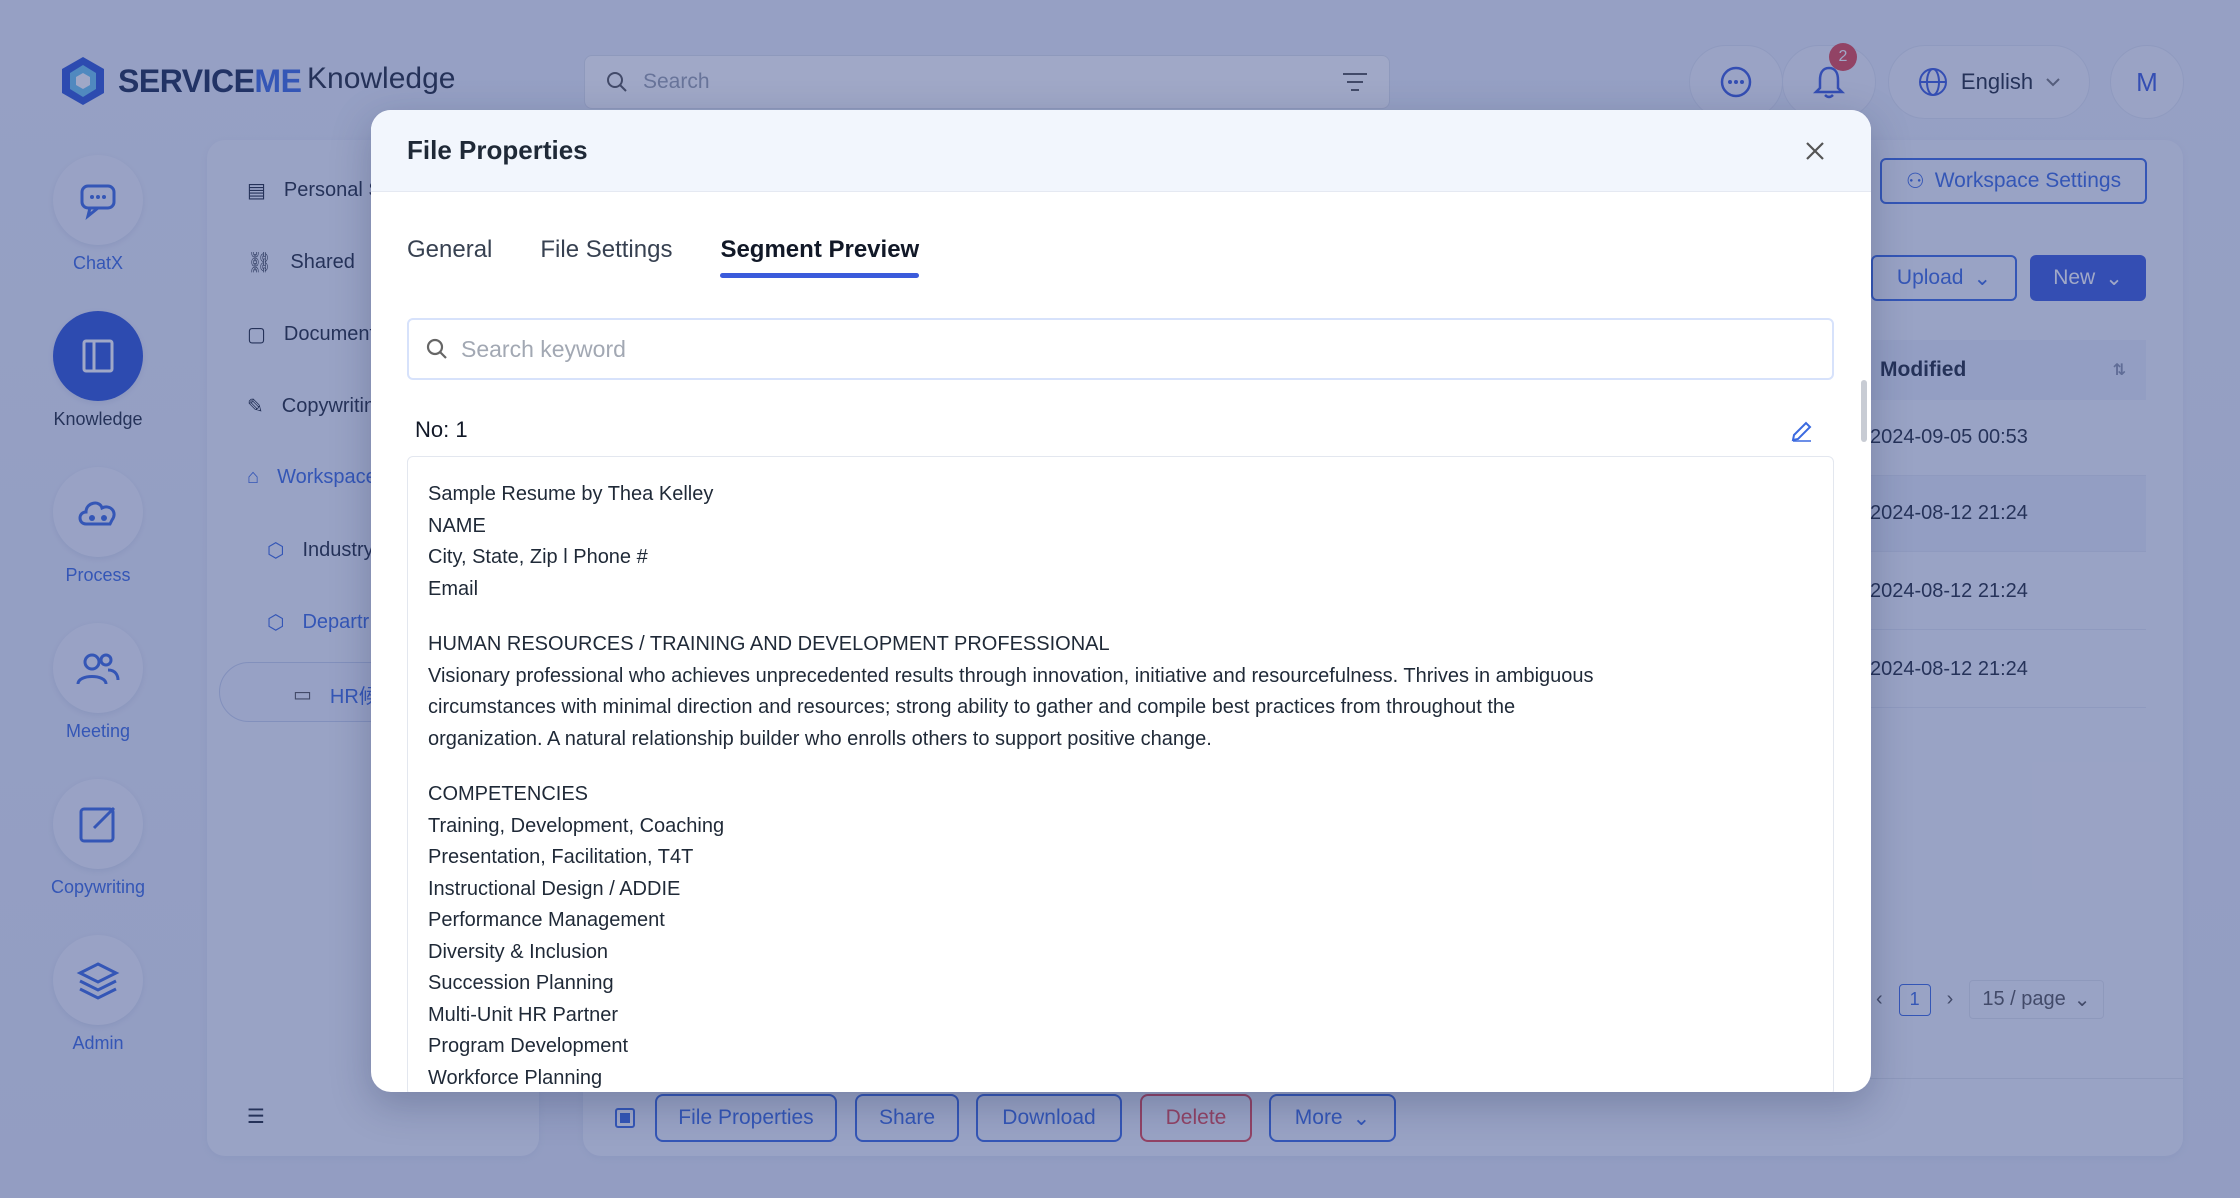 This screenshot has width=2240, height=1198. What do you see at coordinates (523, 1014) in the screenshot?
I see `segment-line: Multi-Unit HR Partner` at bounding box center [523, 1014].